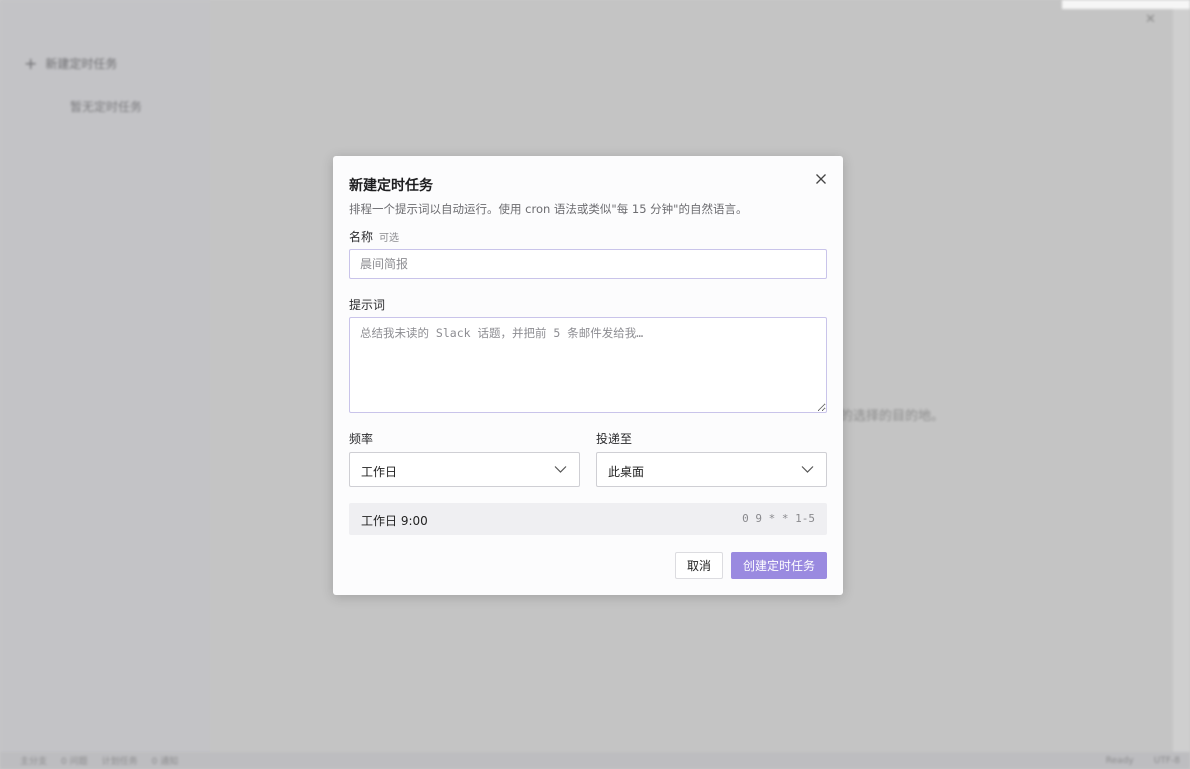 This screenshot has height=769, width=1190. I want to click on schedule-summary: 工作日 9:00 0 9 * * 1-5, so click(588, 519).